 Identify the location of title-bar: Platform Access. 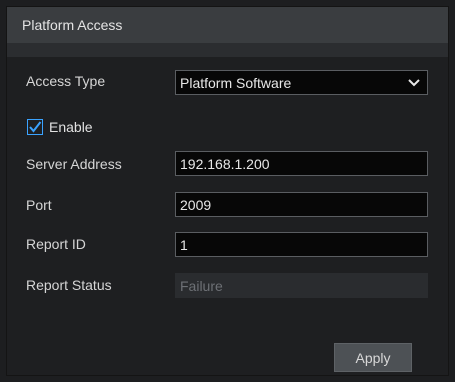
(227, 25).